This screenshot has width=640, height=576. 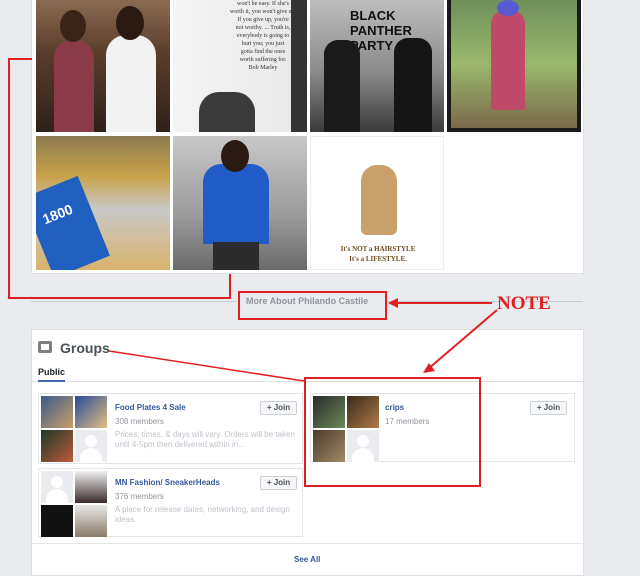 What do you see at coordinates (393, 303) in the screenshot?
I see `annotation-arrowhead` at bounding box center [393, 303].